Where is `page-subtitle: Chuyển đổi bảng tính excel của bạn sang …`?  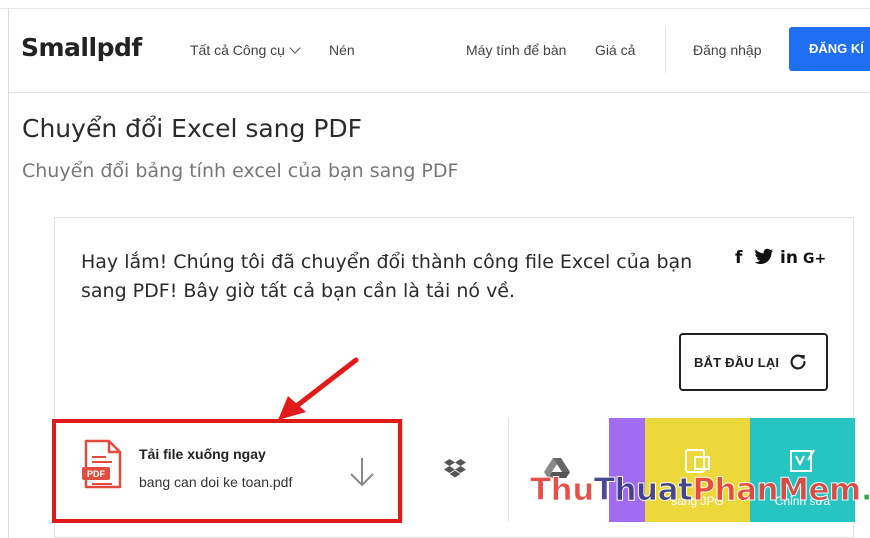 page-subtitle: Chuyển đổi bảng tính excel của bạn sang … is located at coordinates (240, 171).